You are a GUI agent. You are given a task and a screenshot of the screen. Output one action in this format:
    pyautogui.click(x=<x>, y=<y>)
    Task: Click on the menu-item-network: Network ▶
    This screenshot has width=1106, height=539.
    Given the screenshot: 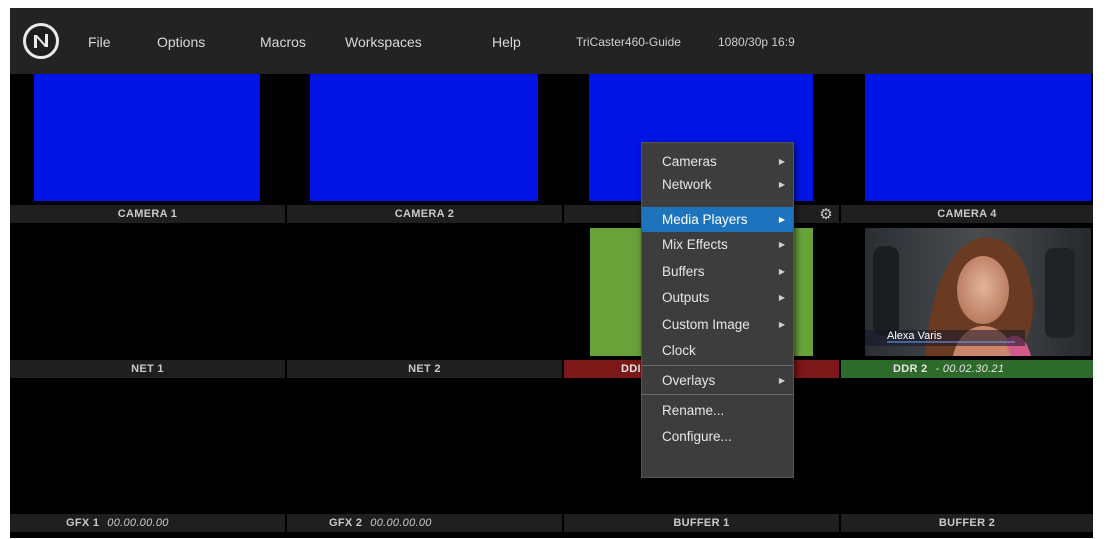 What is the action you would take?
    pyautogui.click(x=717, y=184)
    